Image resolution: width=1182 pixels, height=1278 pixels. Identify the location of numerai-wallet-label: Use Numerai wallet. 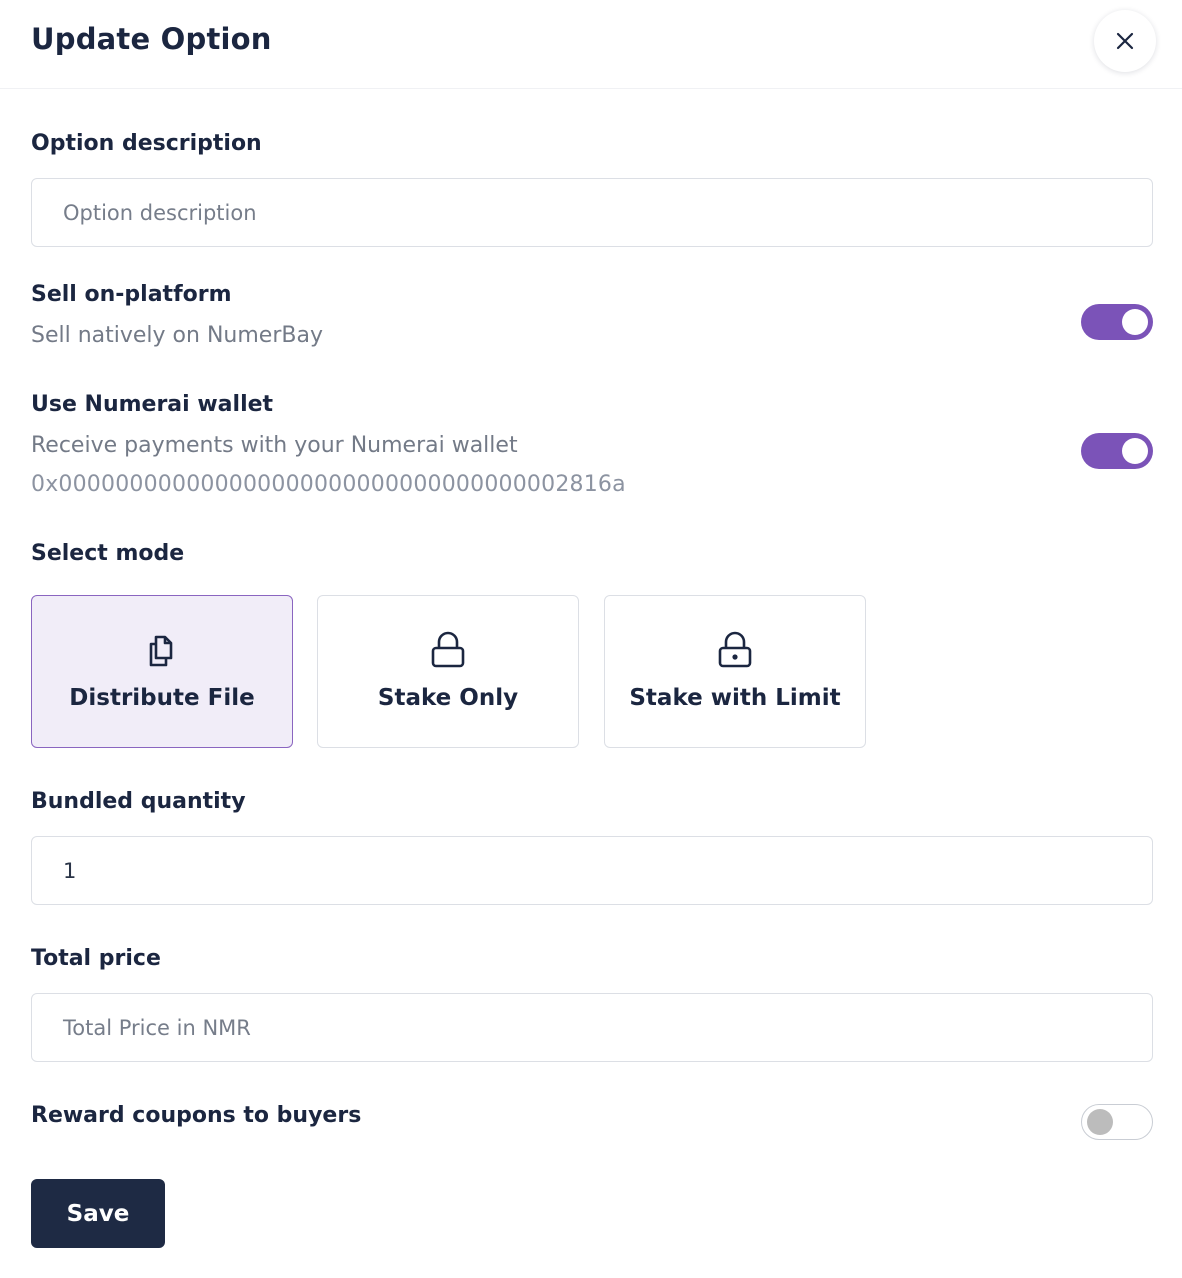
(152, 404).